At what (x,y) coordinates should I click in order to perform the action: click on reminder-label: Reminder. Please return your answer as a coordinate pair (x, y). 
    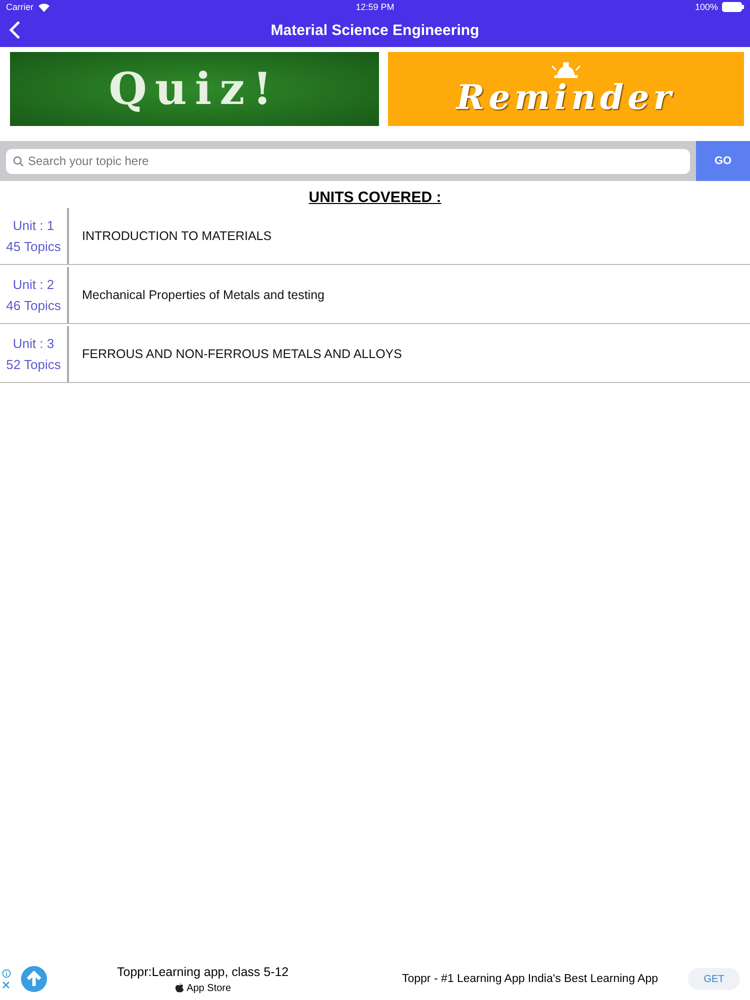
    Looking at the image, I should click on (566, 98).